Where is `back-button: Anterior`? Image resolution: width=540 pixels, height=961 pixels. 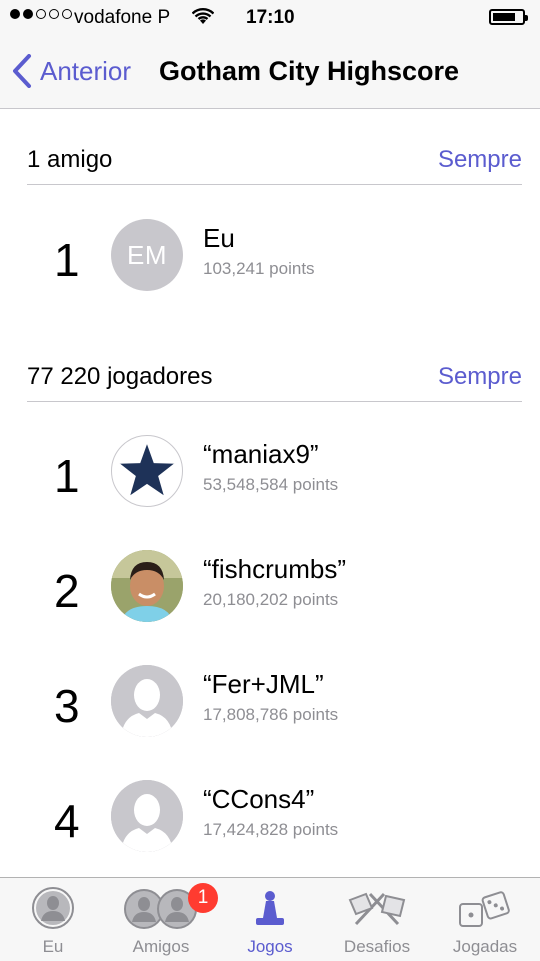
back-button: Anterior is located at coordinates (71, 71).